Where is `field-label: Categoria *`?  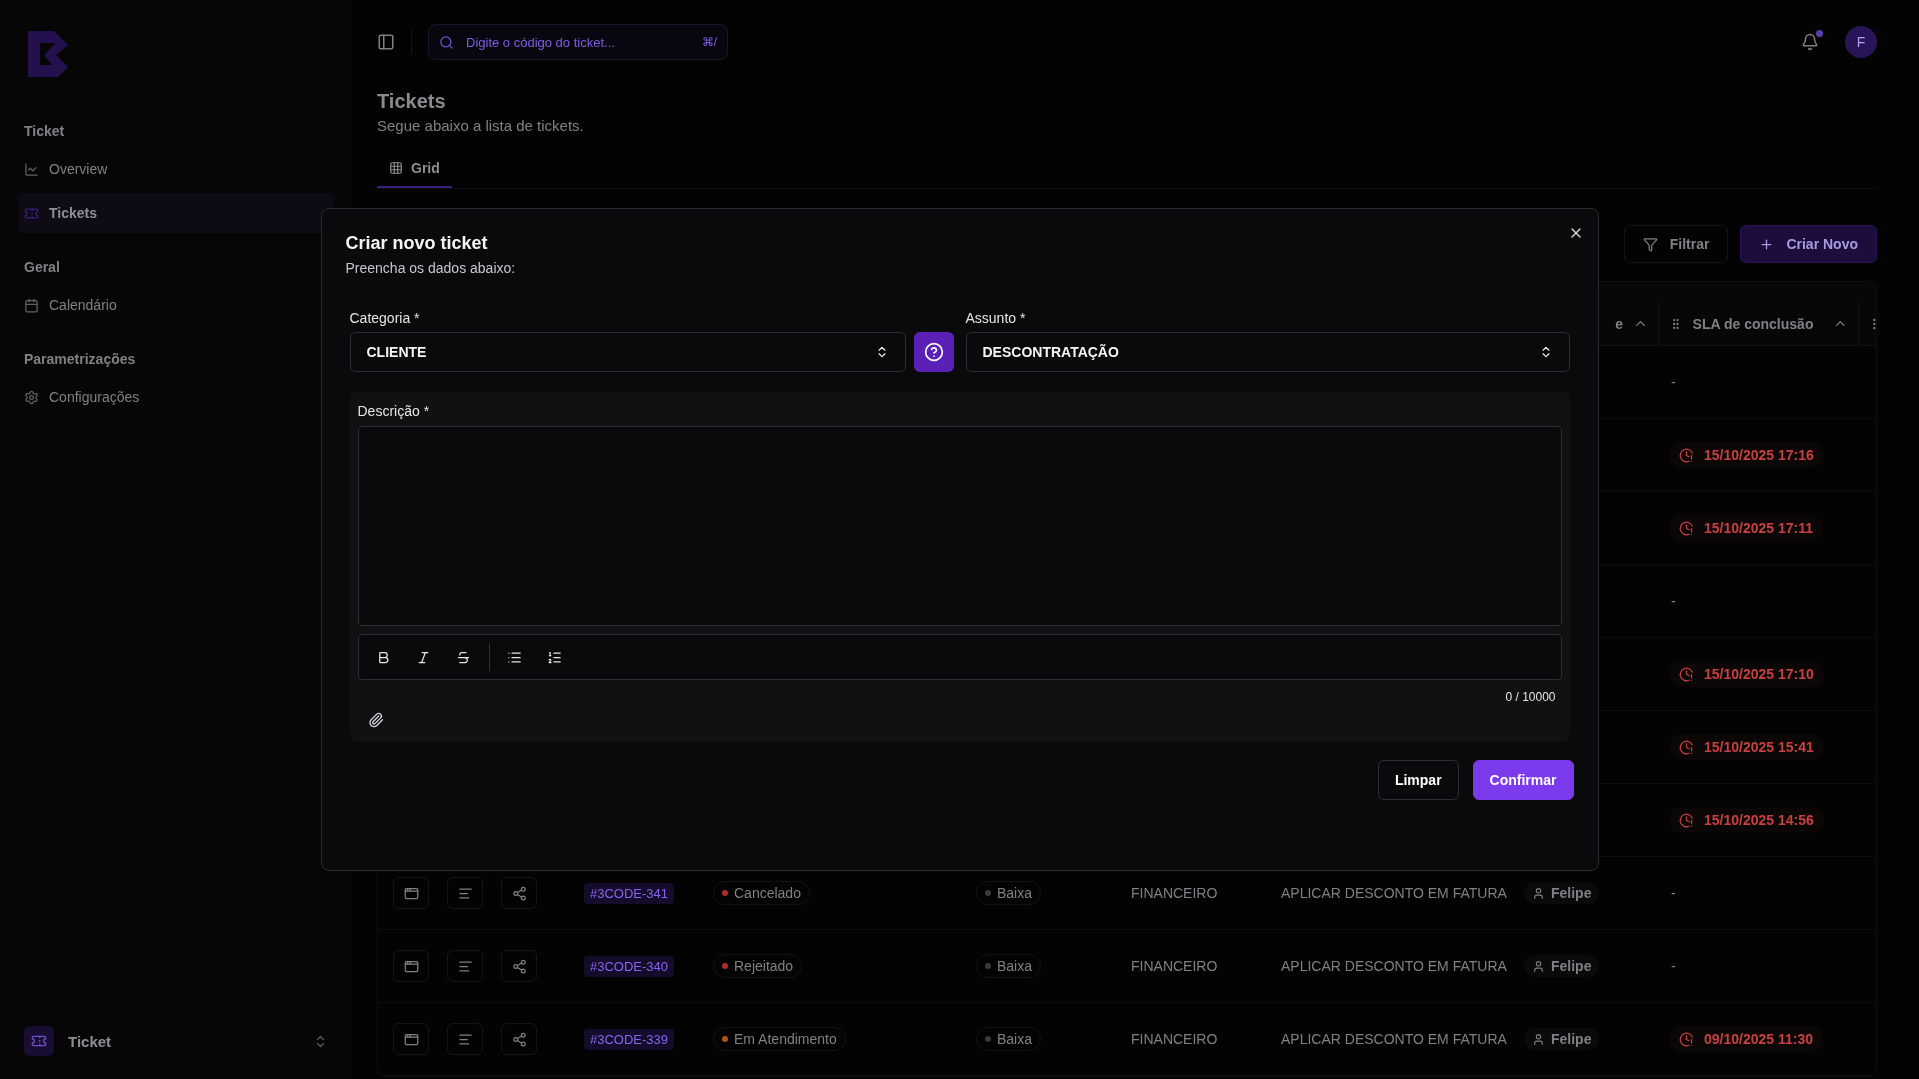
field-label: Categoria * is located at coordinates (384, 318).